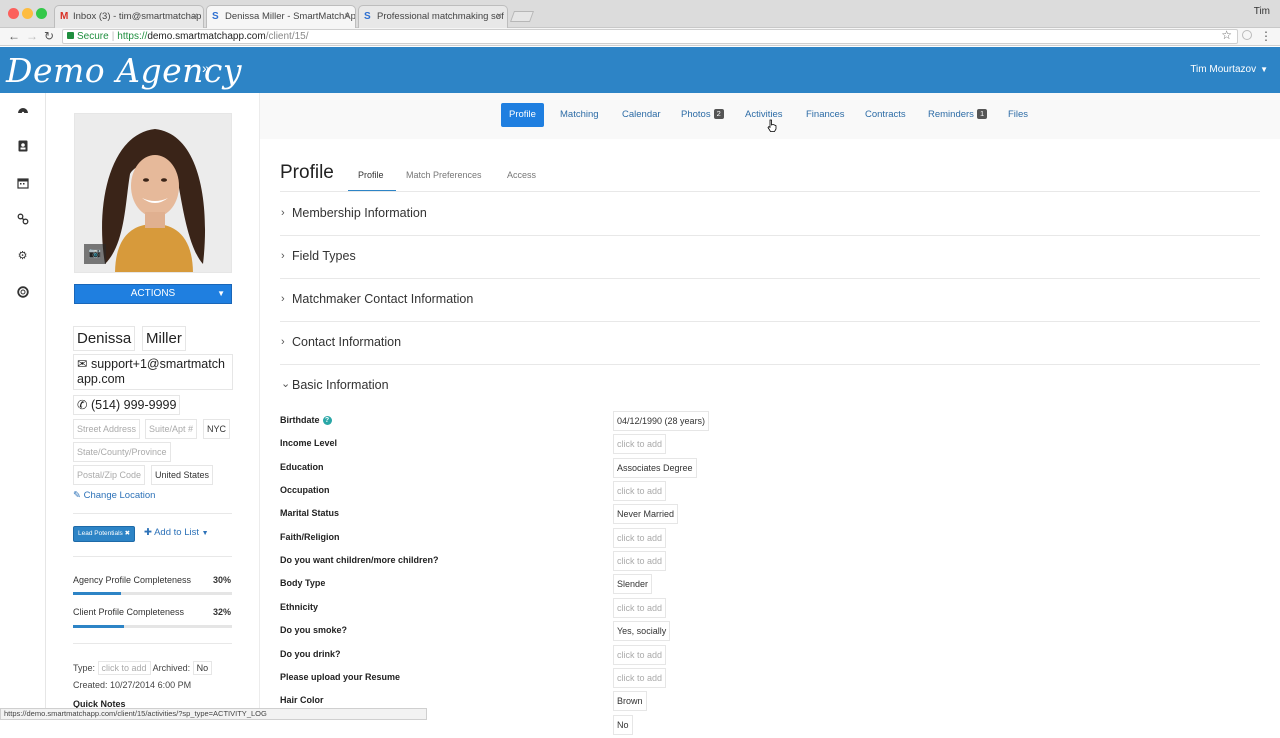 The image size is (1280, 738). What do you see at coordinates (347, 342) in the screenshot?
I see `section-title: Contact Information` at bounding box center [347, 342].